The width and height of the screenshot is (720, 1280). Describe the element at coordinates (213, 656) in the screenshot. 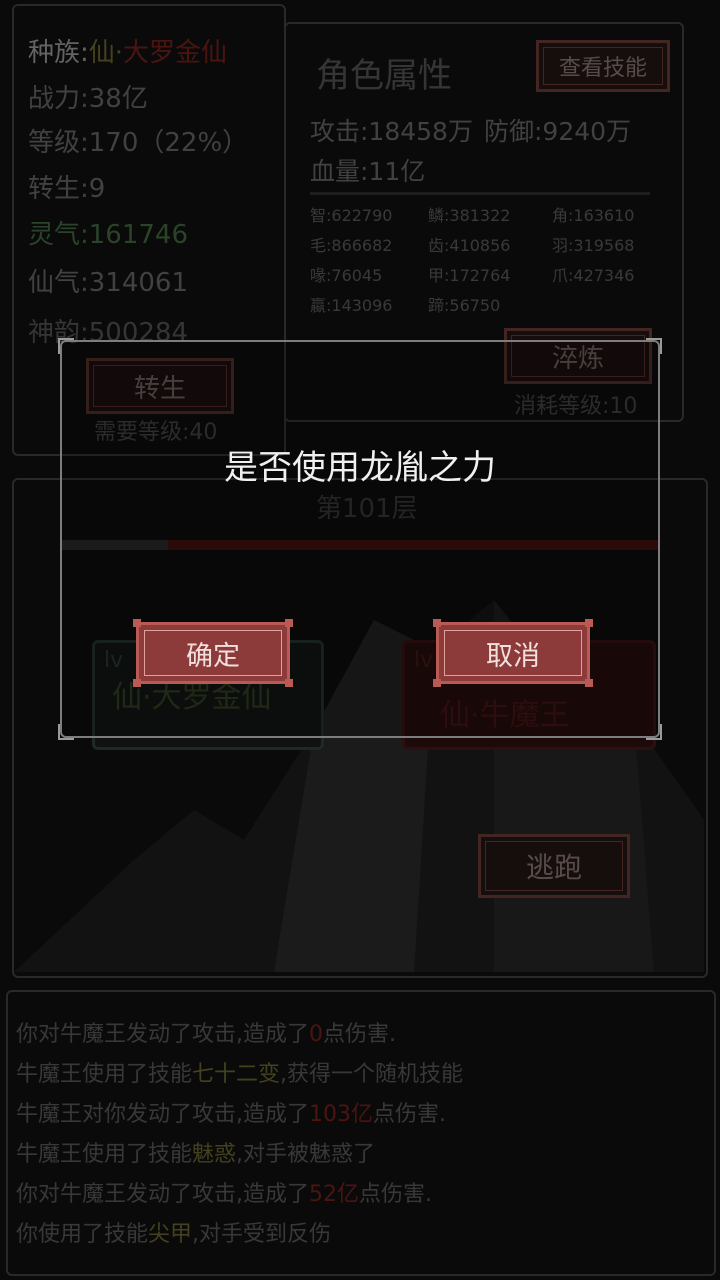

I see `confirm-button-label: 确定` at that location.